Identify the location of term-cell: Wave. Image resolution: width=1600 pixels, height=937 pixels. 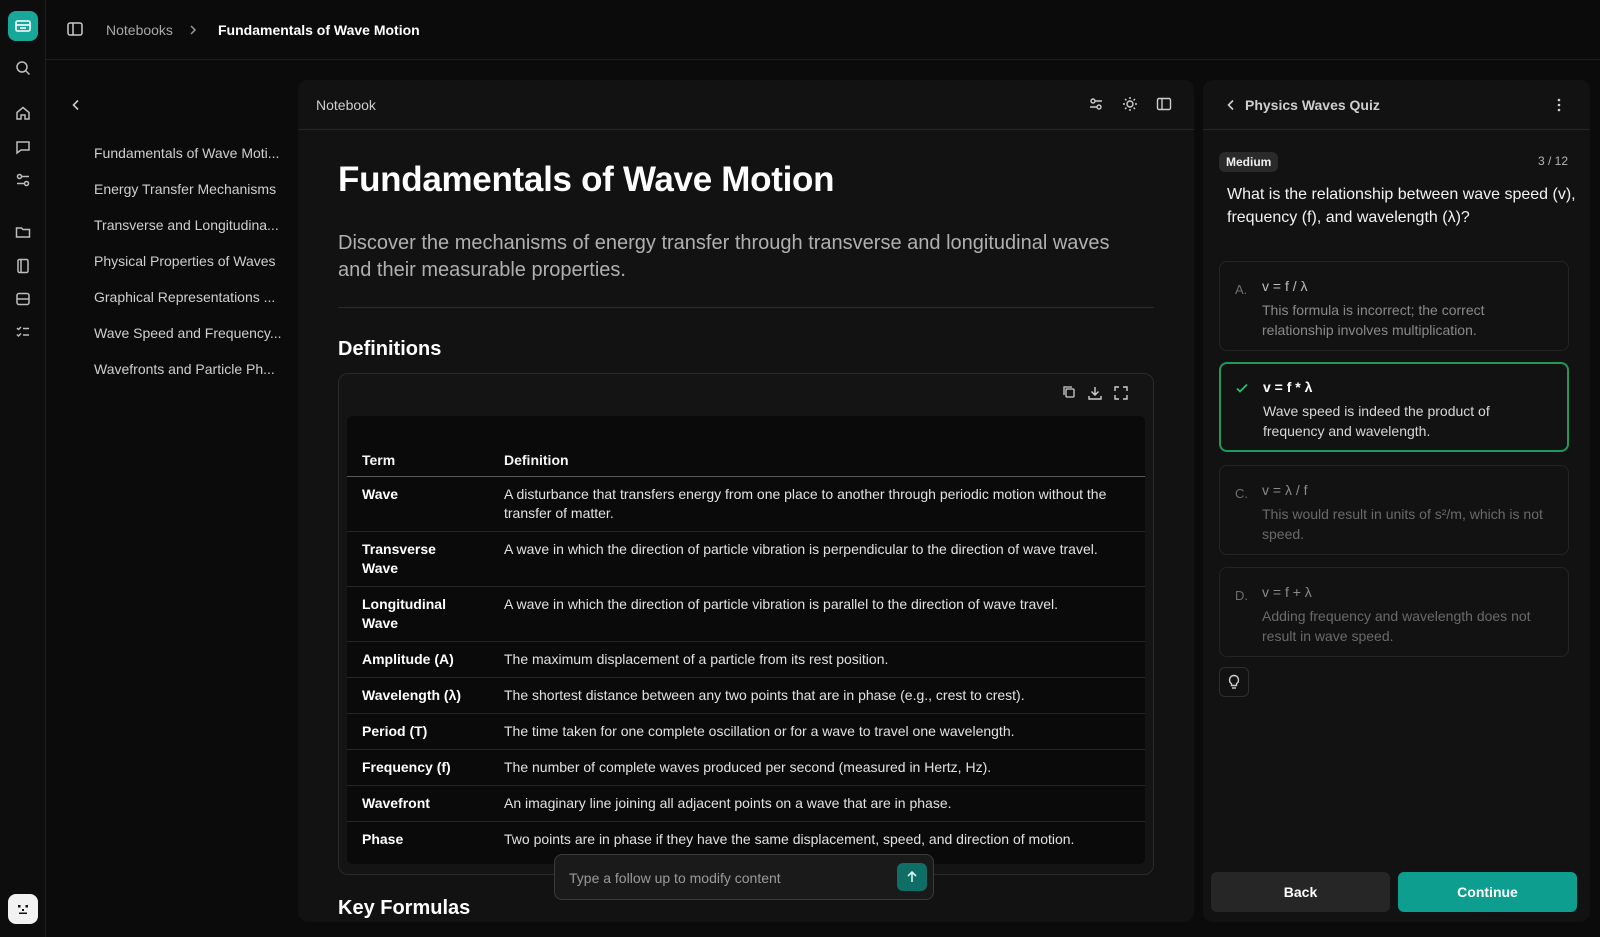
(418, 504).